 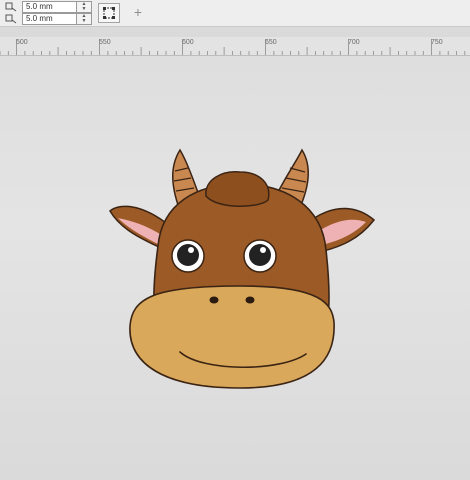 What do you see at coordinates (11, 18) in the screenshot?
I see `nudge-height-icon` at bounding box center [11, 18].